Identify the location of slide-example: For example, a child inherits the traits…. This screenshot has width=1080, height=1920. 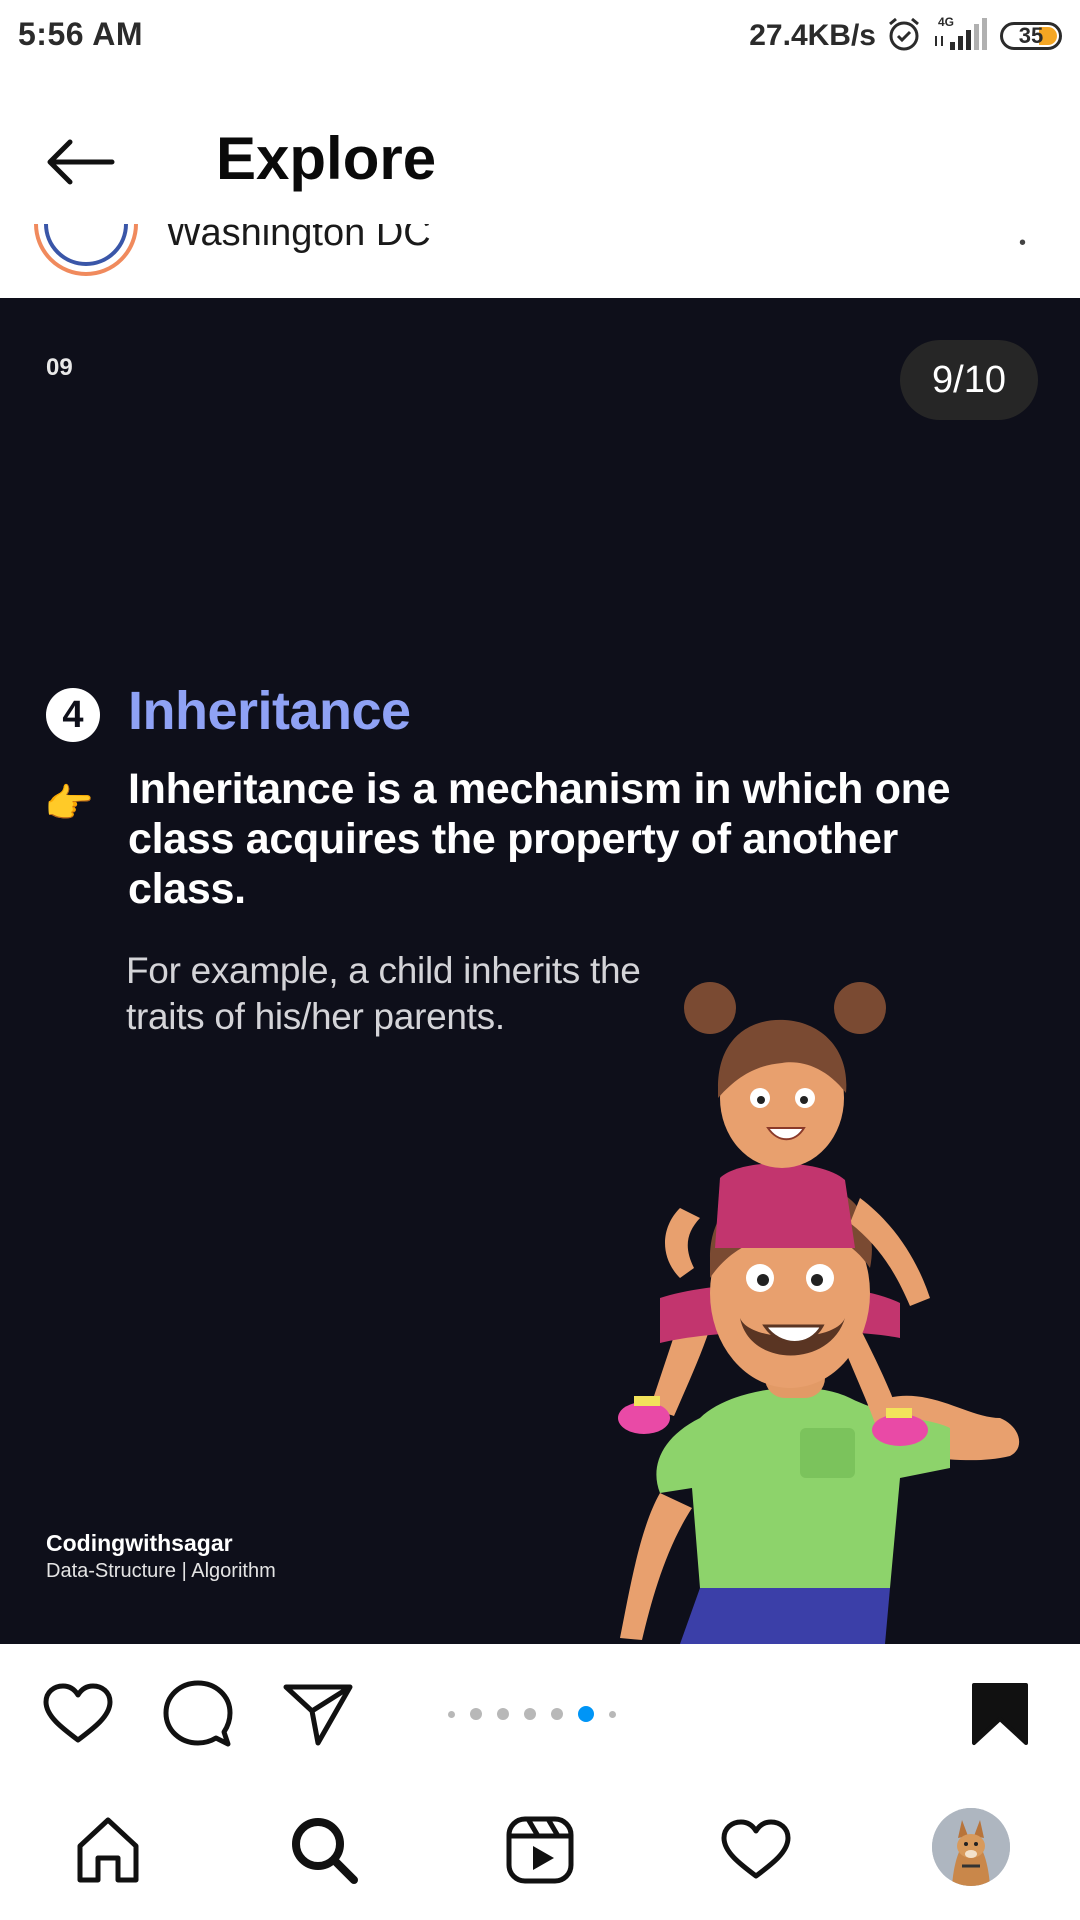
(383, 993).